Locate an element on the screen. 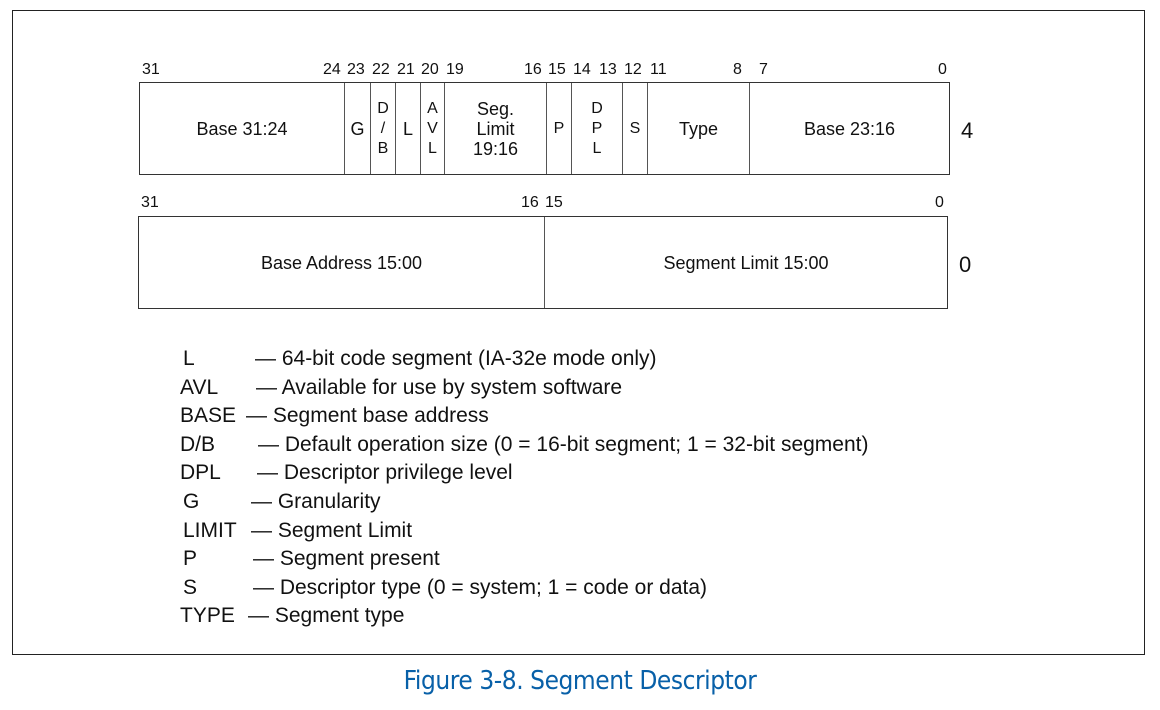 The width and height of the screenshot is (1160, 710). field-label: Base Address 15:00 is located at coordinates (341, 262).